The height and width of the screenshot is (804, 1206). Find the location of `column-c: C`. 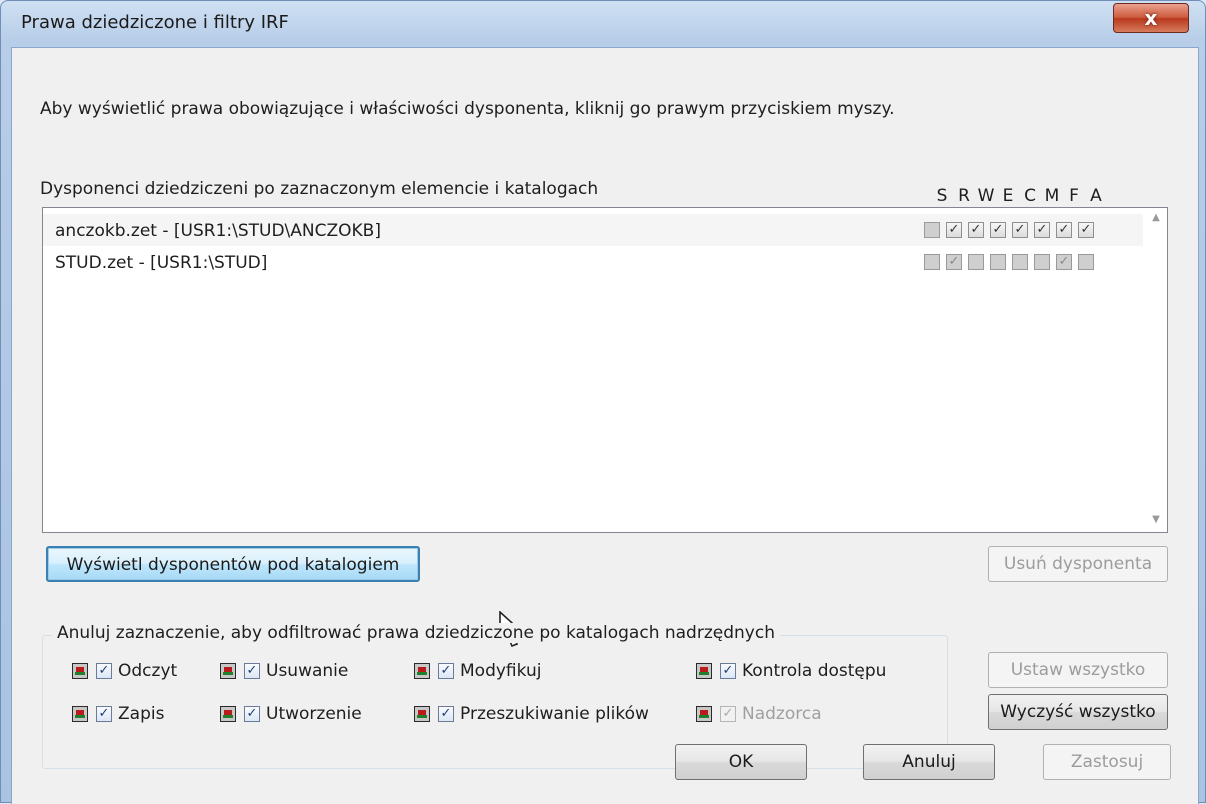

column-c: C is located at coordinates (1030, 196).